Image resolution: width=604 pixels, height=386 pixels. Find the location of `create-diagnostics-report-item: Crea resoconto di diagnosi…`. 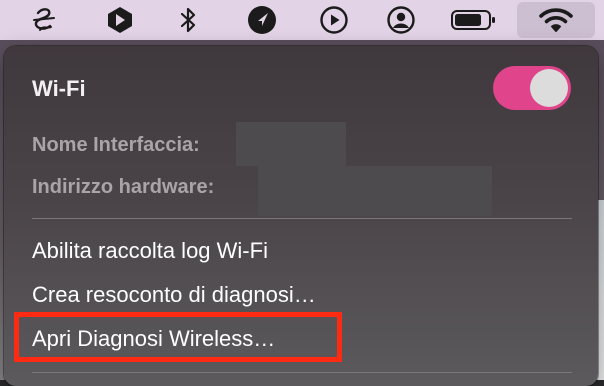

create-diagnostics-report-item: Crea resoconto di diagnosi… is located at coordinates (174, 295).